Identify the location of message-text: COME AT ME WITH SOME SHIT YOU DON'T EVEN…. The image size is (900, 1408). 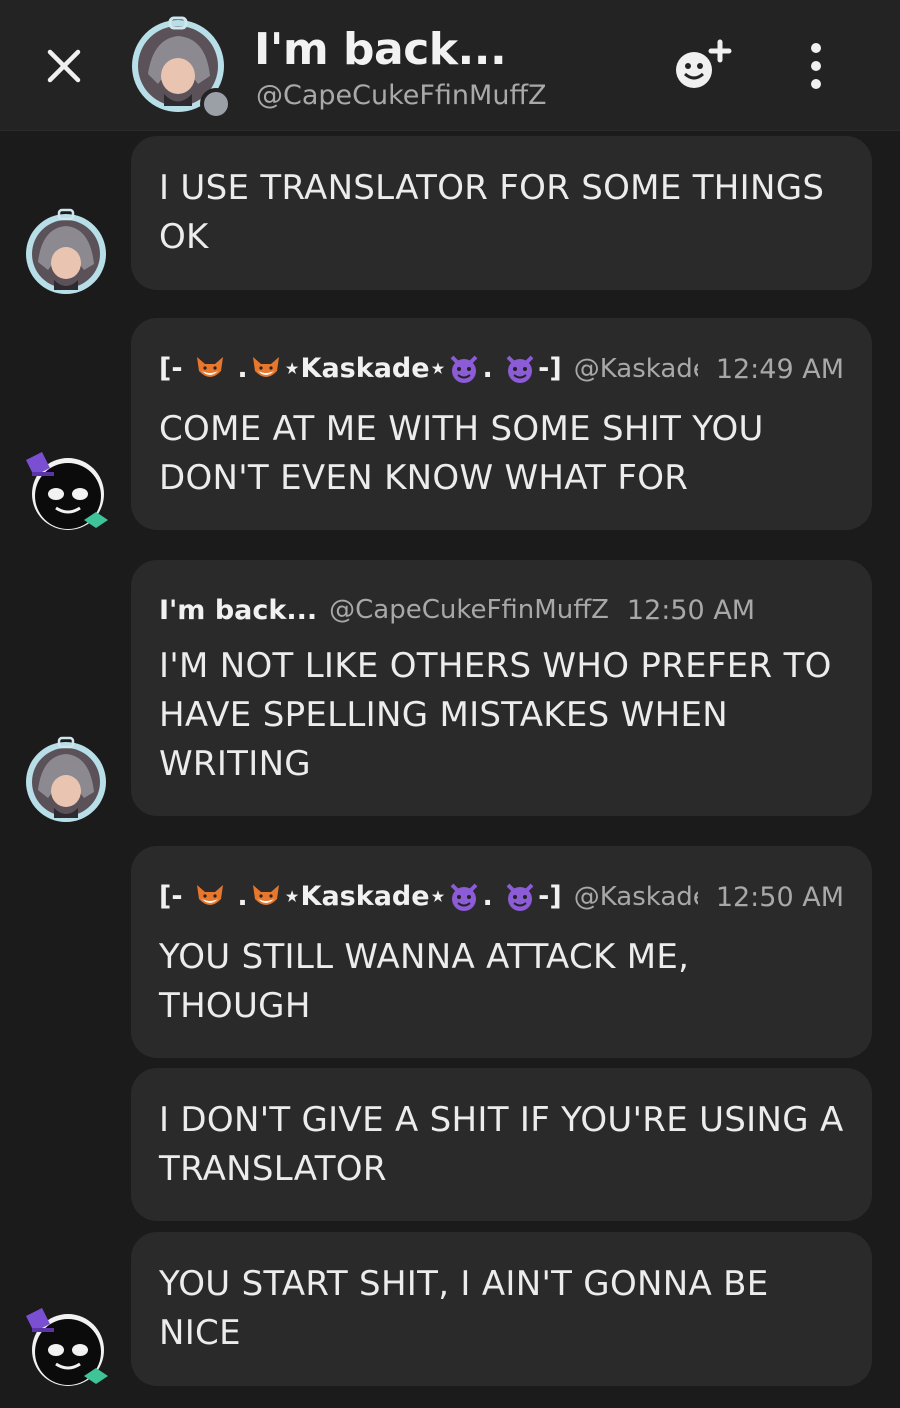
(461, 453).